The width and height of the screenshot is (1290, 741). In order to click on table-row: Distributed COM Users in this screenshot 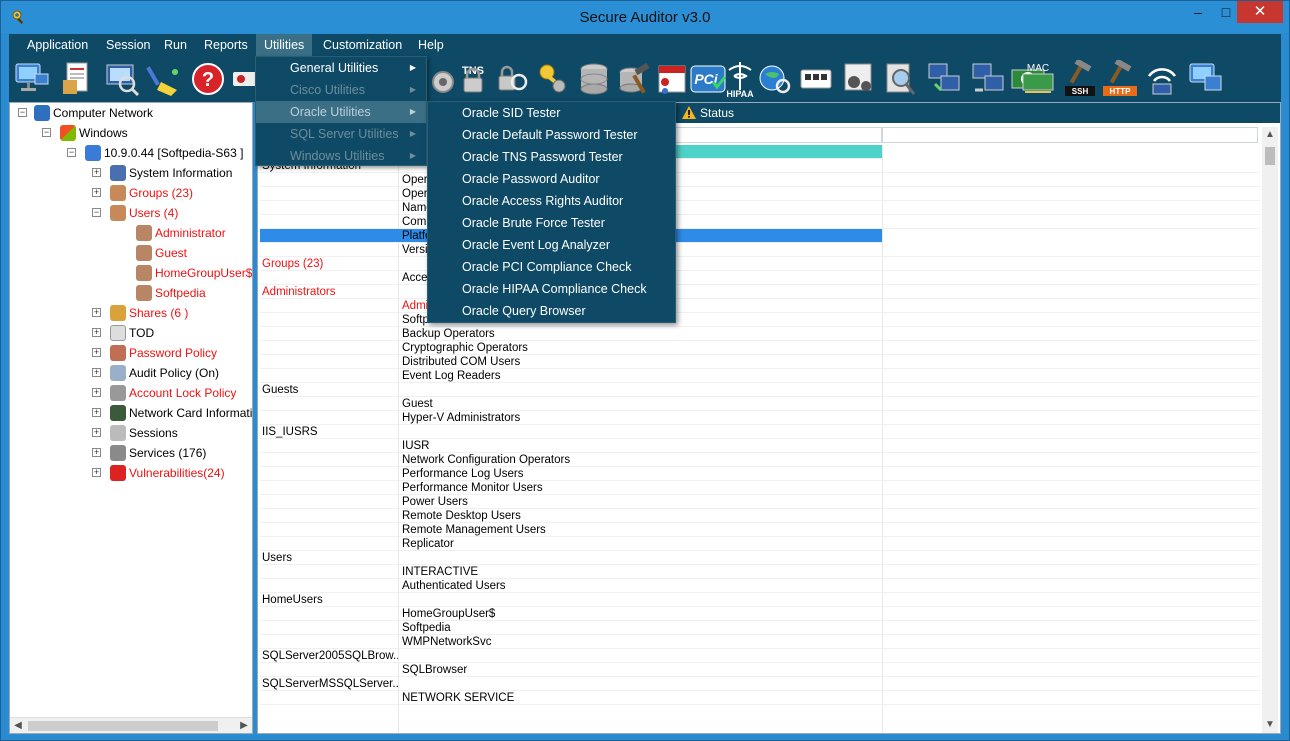, I will do `click(760, 362)`.